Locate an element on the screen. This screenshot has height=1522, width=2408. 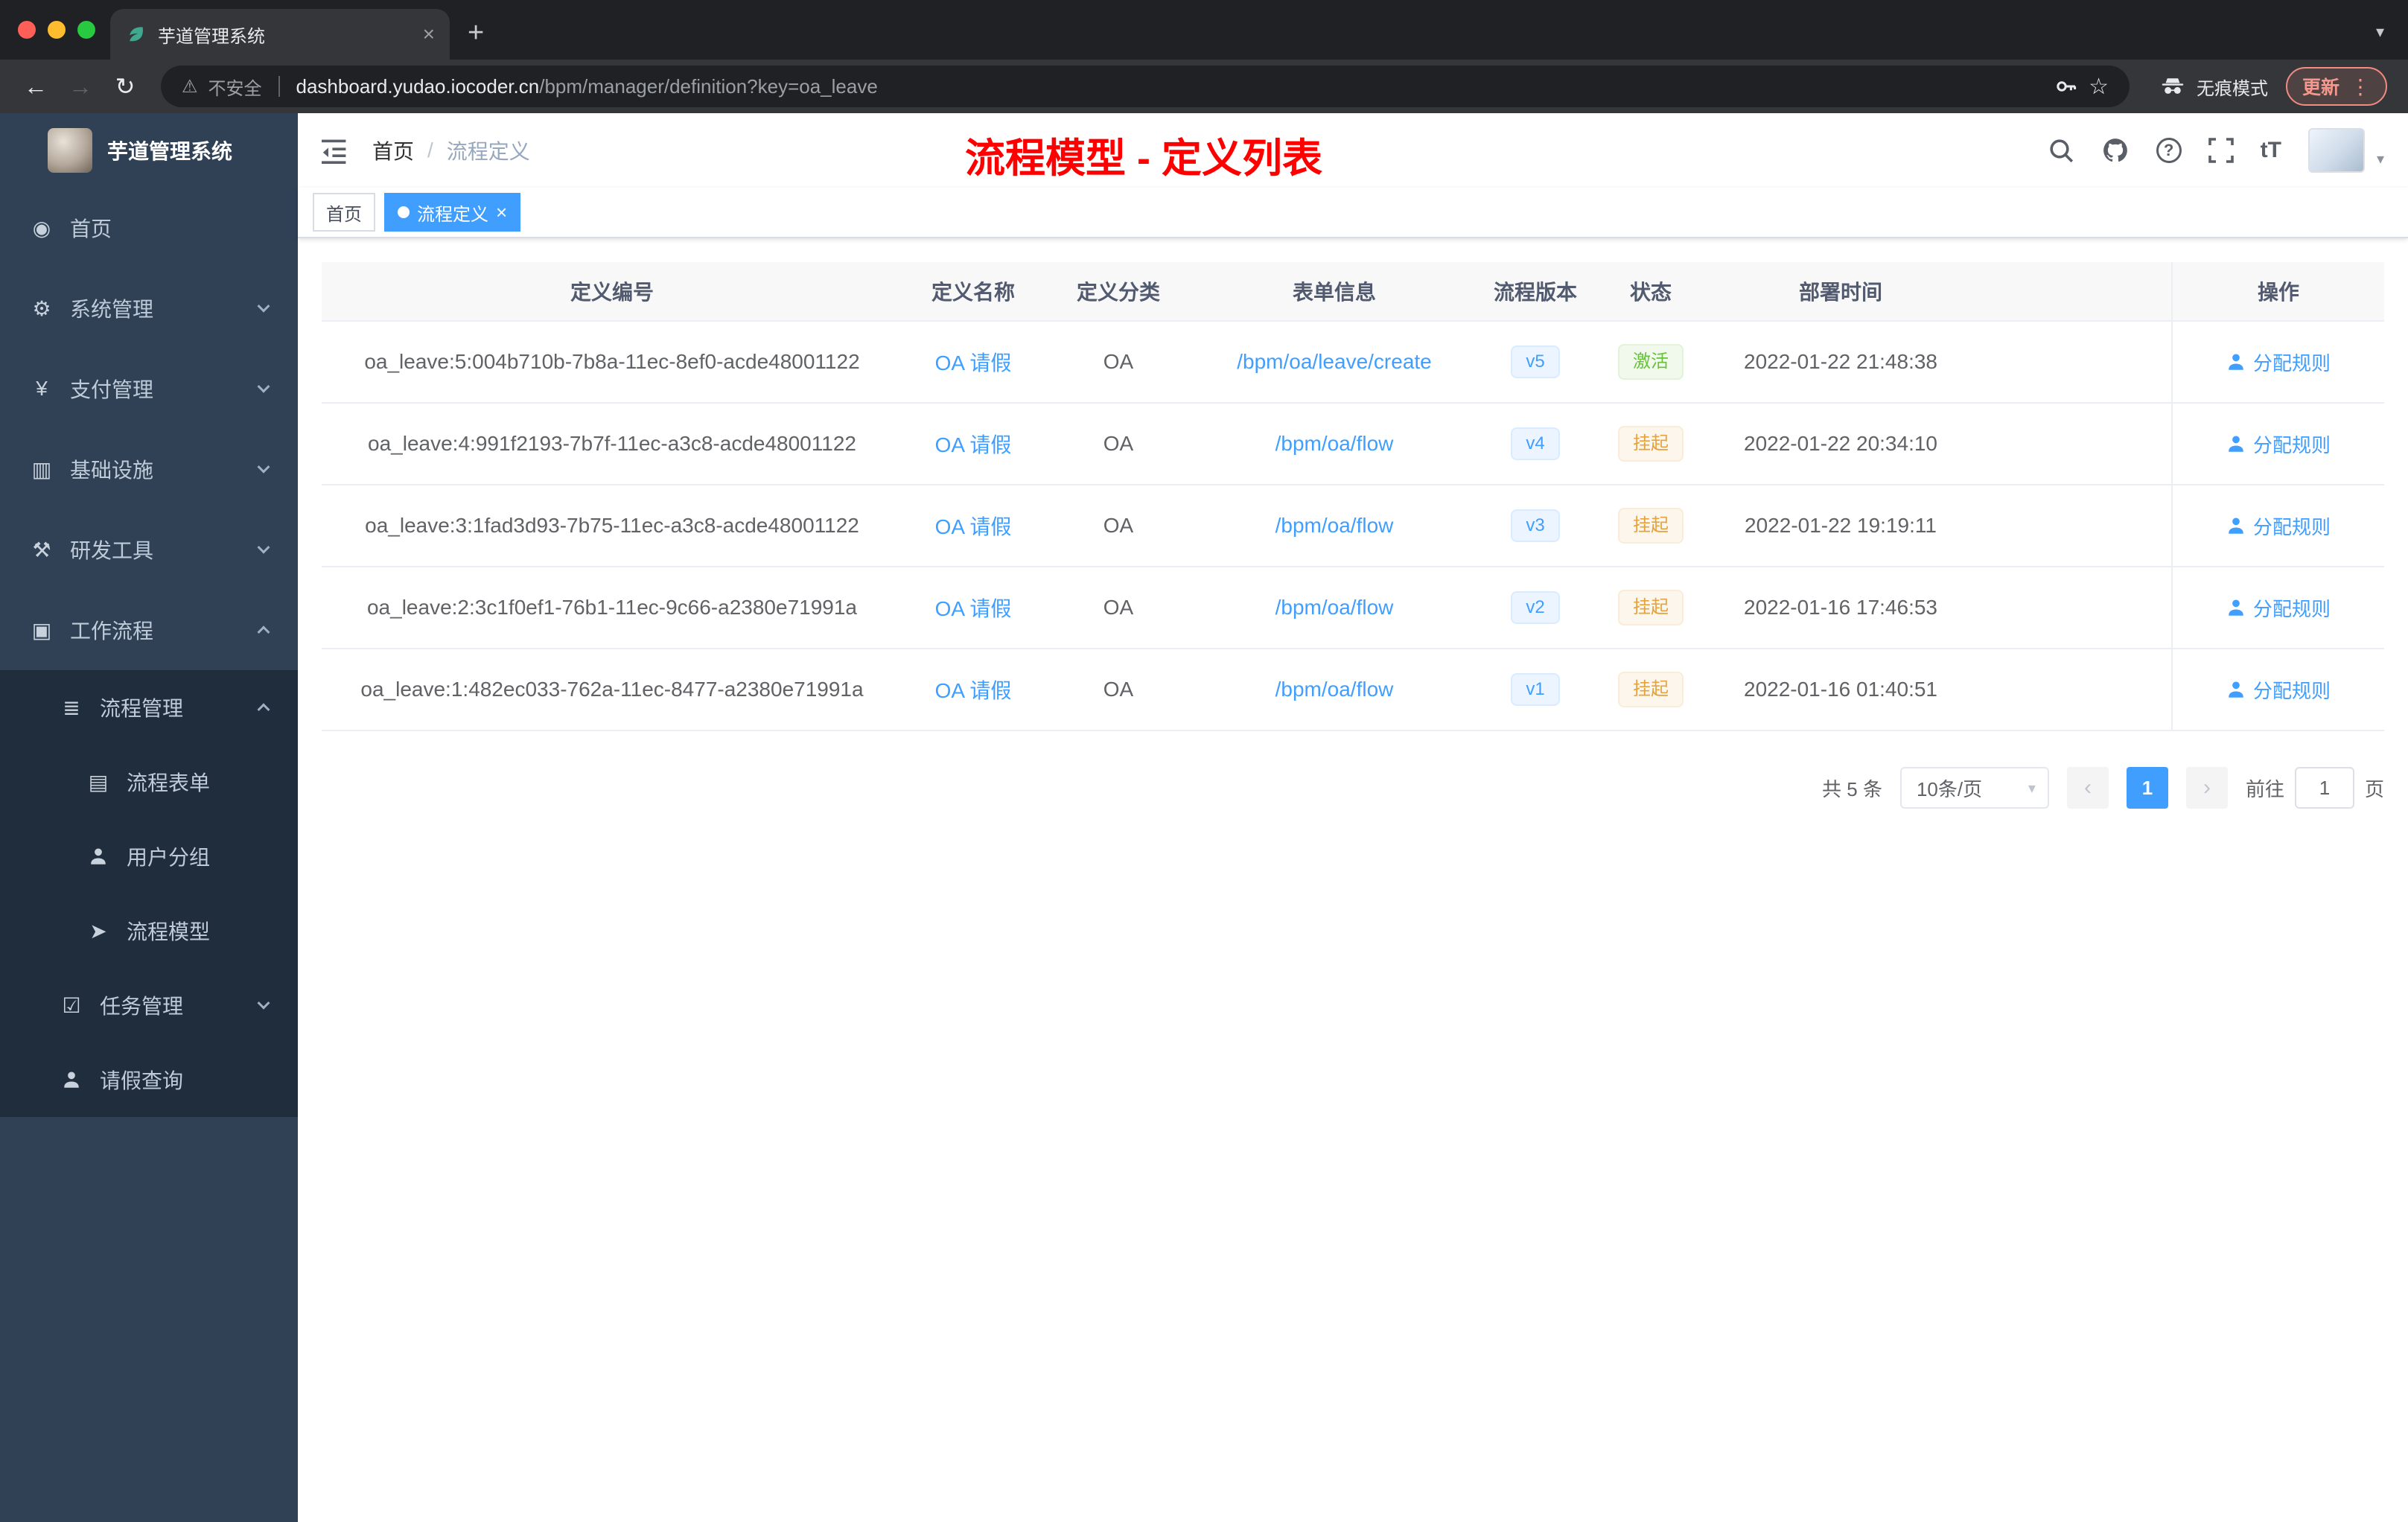
sidebar-item-payment-management: ¥ 支付管理 is located at coordinates (149, 388).